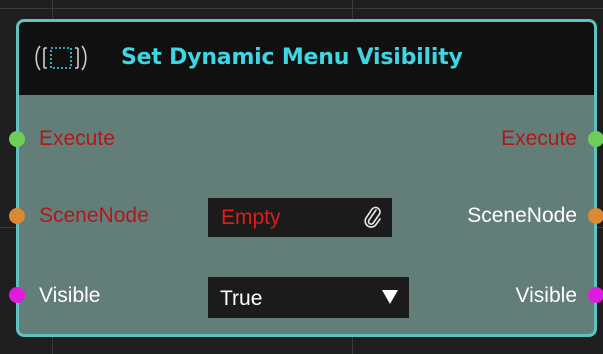 The width and height of the screenshot is (603, 354). I want to click on scenenode-output-pin, so click(595, 216).